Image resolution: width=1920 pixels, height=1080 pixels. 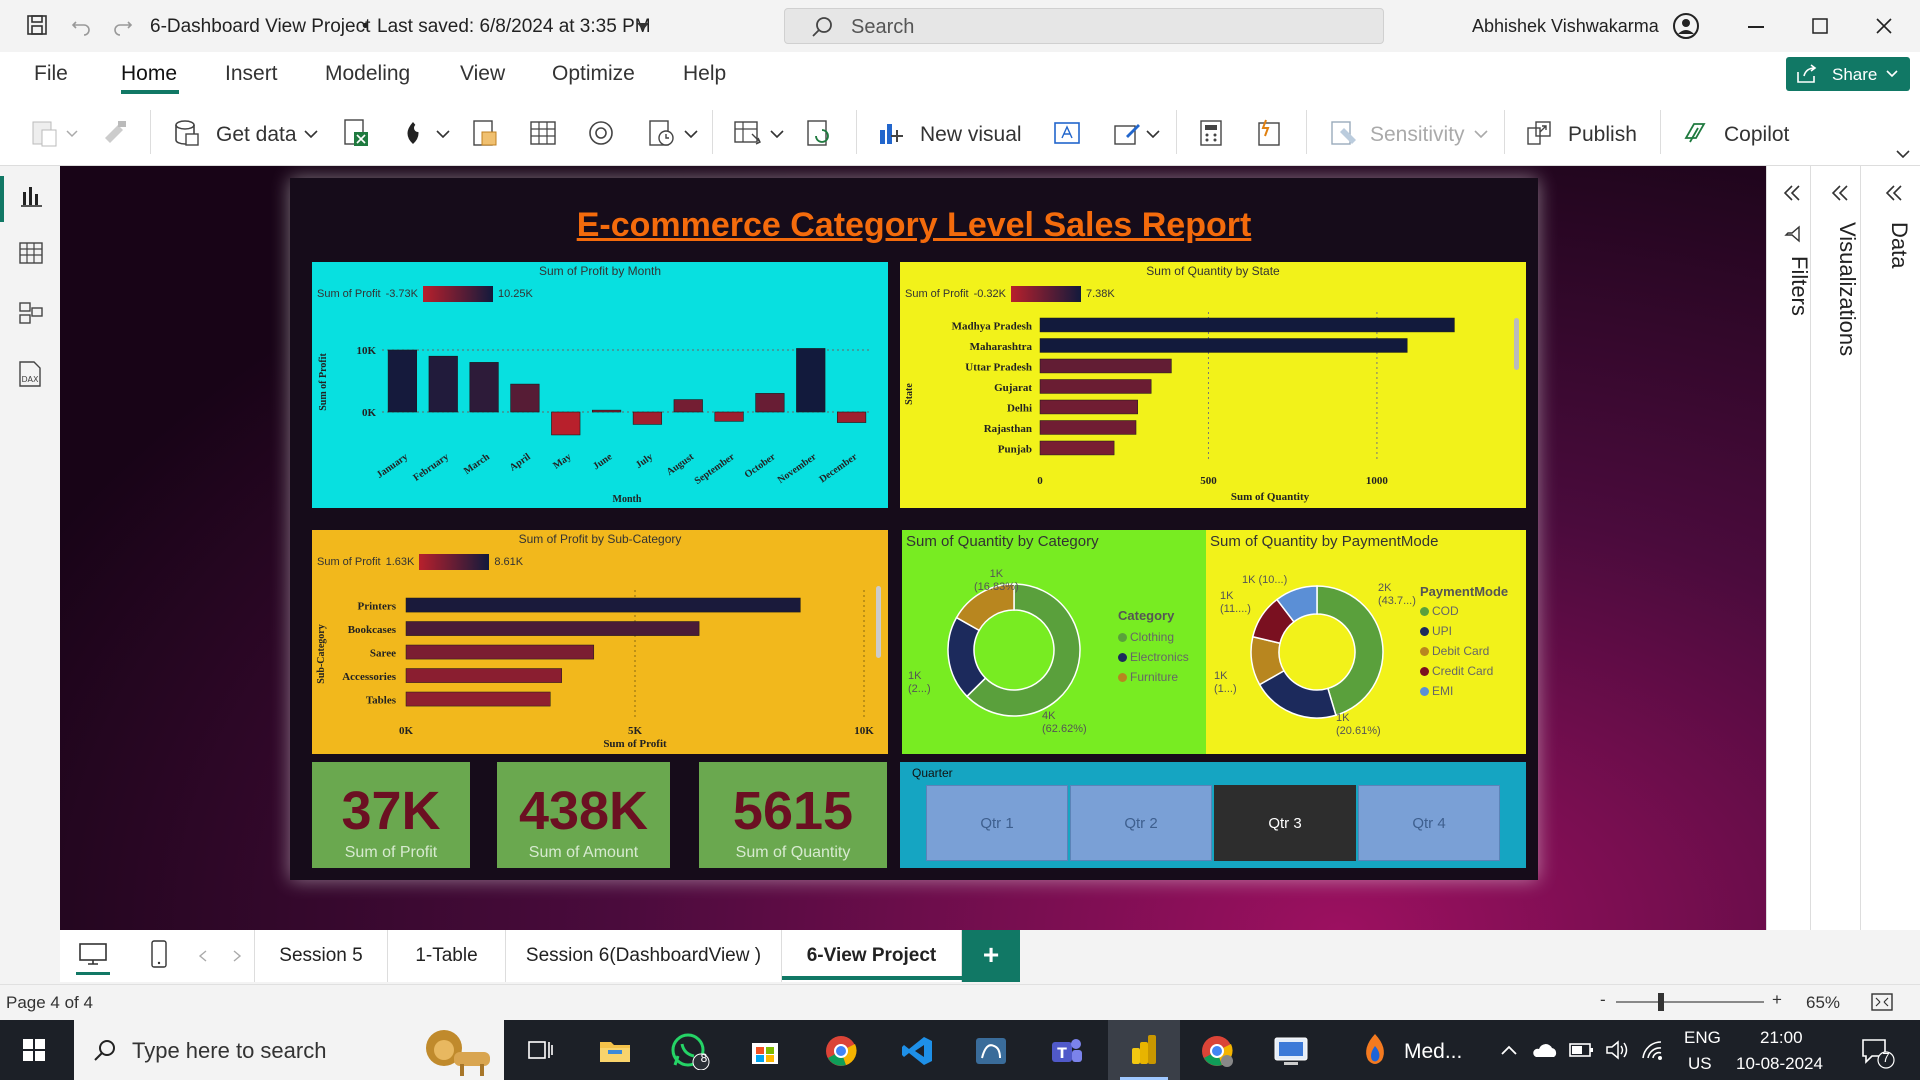 I want to click on task-view-icon, so click(x=540, y=1050).